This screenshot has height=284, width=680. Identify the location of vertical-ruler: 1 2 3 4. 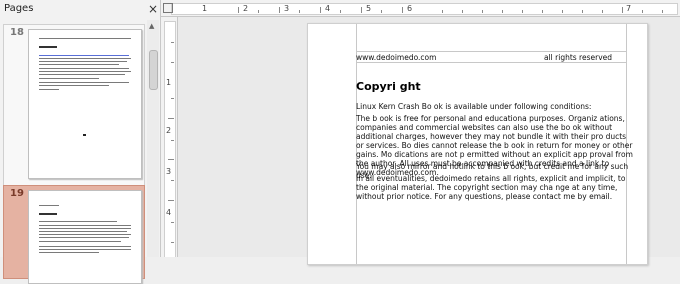
(169, 137).